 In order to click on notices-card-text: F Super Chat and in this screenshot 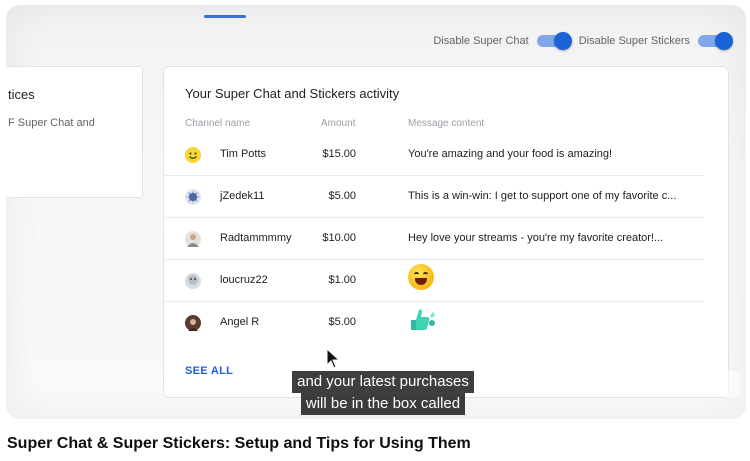, I will do `click(51, 123)`.